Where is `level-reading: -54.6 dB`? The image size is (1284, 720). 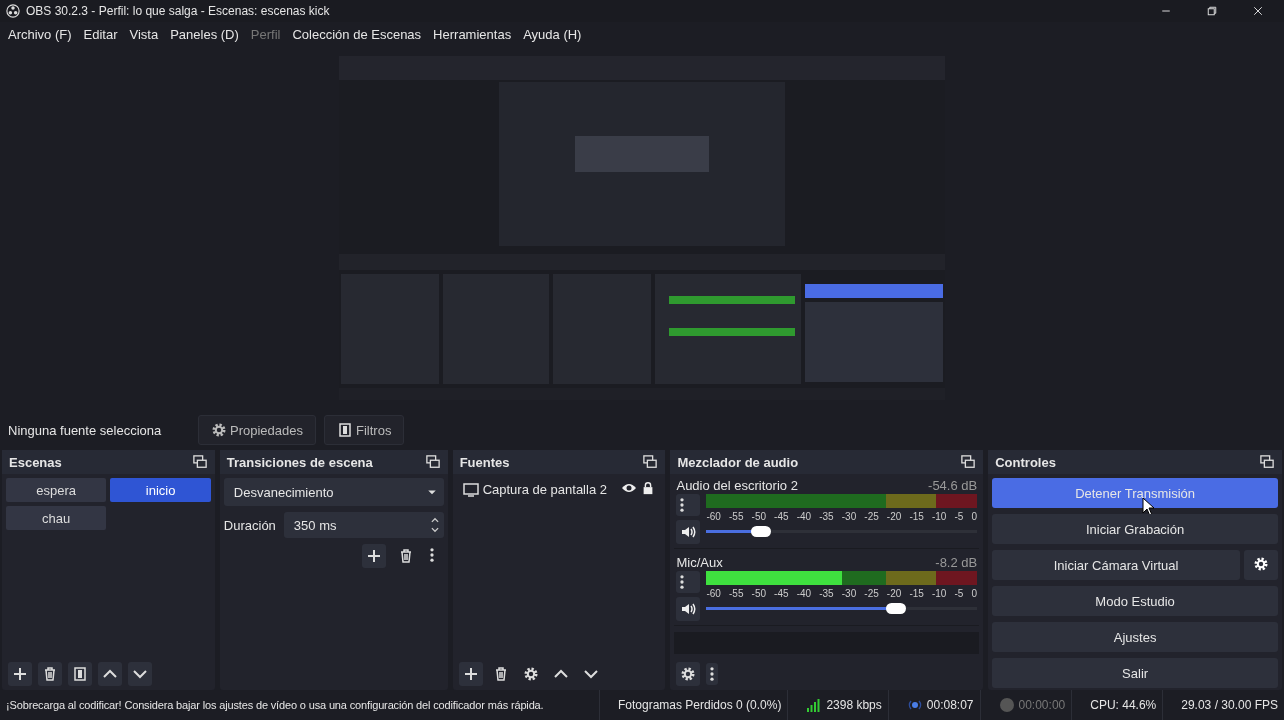 level-reading: -54.6 dB is located at coordinates (953, 485).